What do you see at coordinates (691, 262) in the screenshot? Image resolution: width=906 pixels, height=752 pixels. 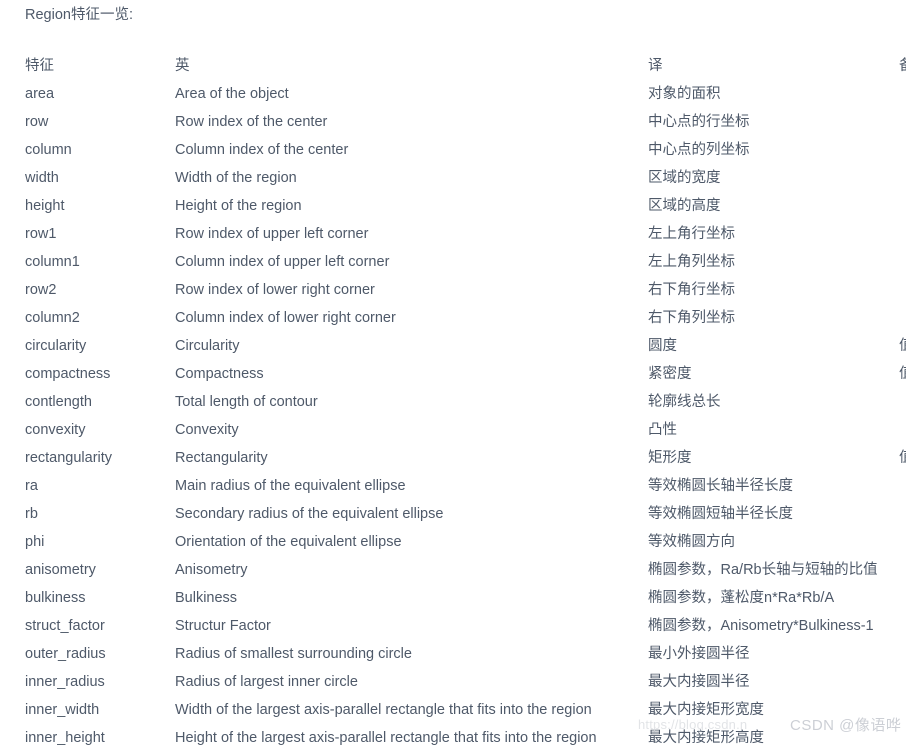 I see `feature-chinese-cell: 左上角列坐标` at bounding box center [691, 262].